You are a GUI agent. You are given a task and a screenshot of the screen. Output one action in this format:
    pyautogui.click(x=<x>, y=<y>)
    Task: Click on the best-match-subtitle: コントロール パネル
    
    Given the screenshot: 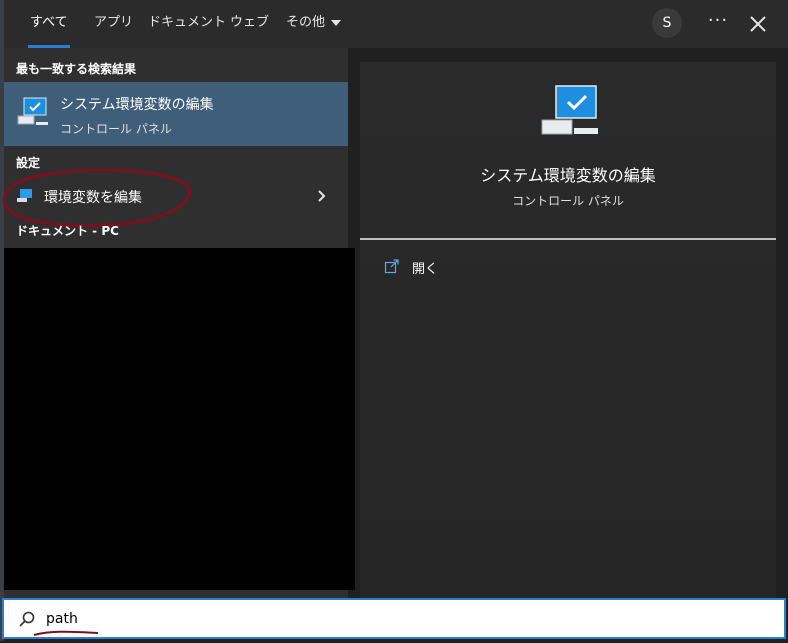 What is the action you would take?
    pyautogui.click(x=116, y=129)
    